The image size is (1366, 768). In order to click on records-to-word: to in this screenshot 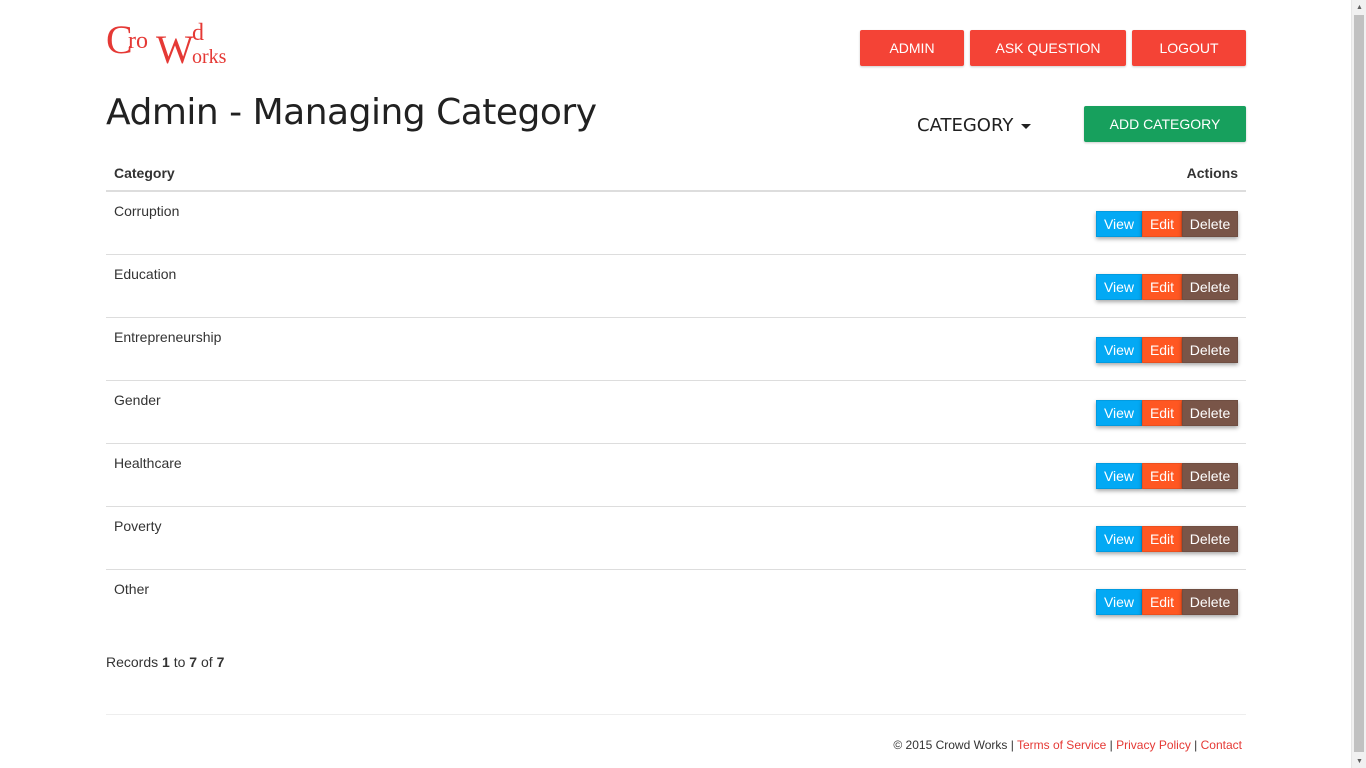, I will do `click(179, 662)`.